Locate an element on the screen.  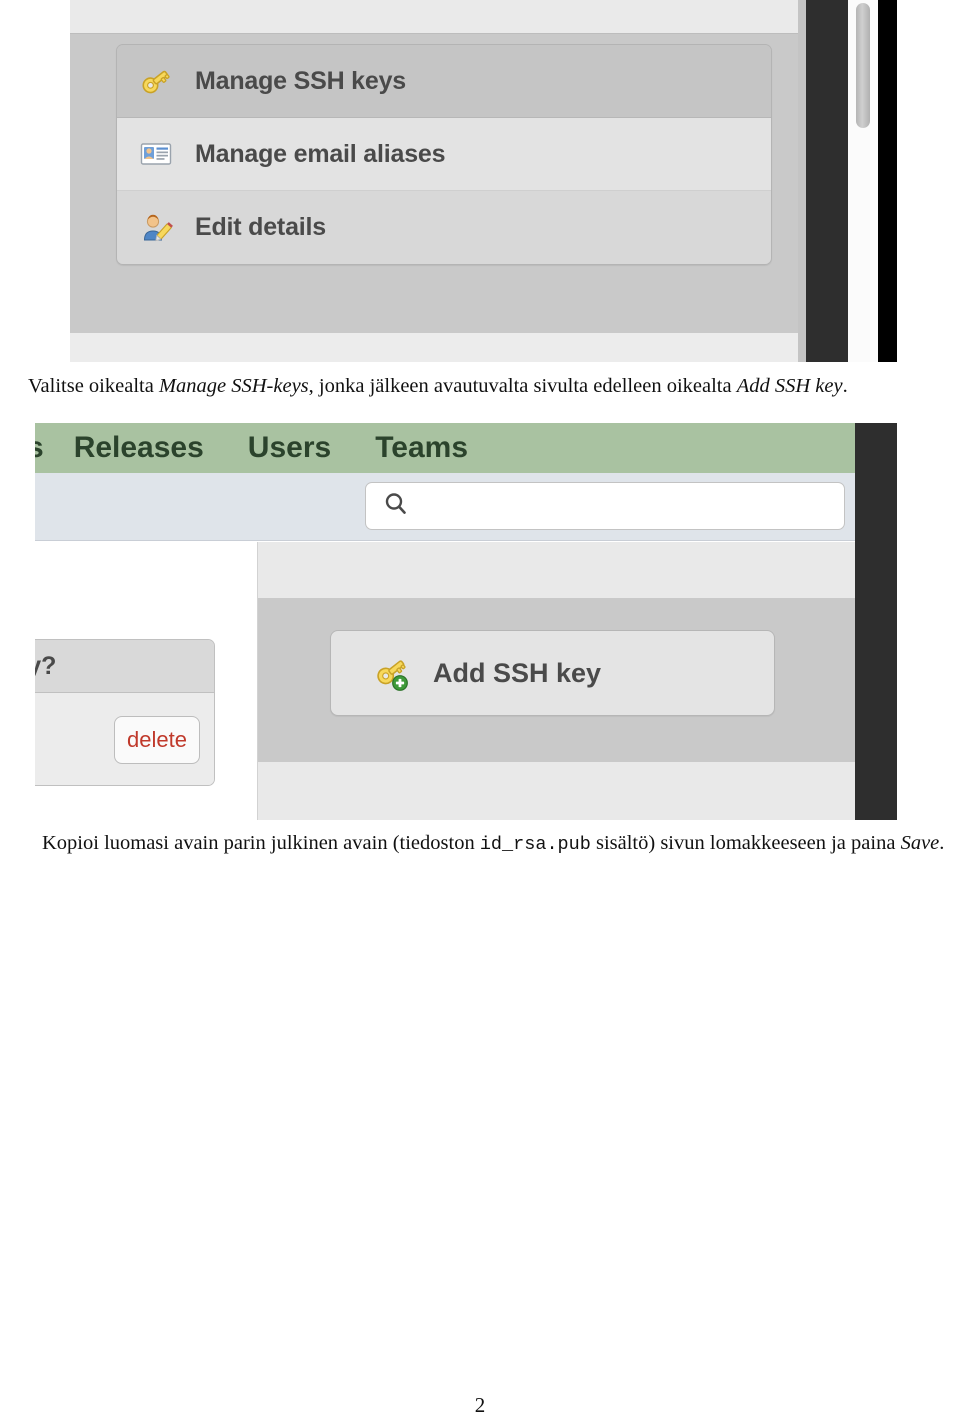
screenshot1-right-edge is located at coordinates (802, 181).